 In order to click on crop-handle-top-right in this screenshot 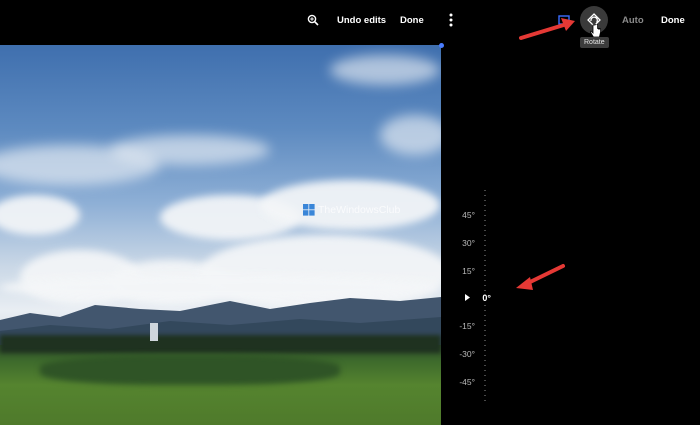, I will do `click(441, 45)`.